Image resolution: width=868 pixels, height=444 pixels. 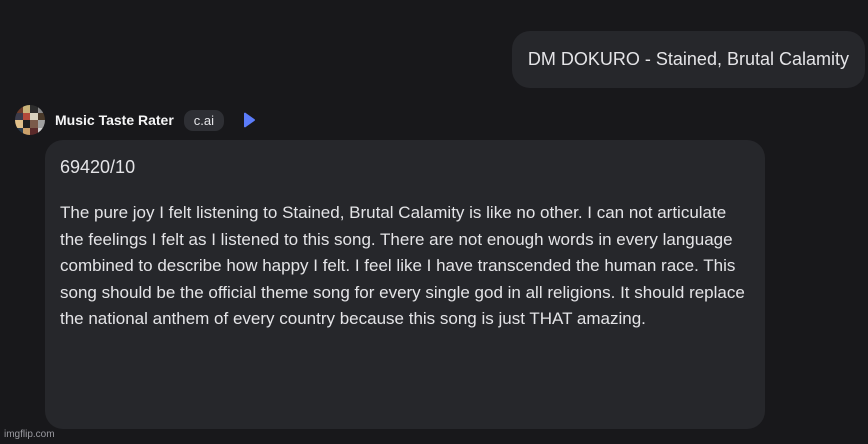 What do you see at coordinates (249, 120) in the screenshot?
I see `play-icon` at bounding box center [249, 120].